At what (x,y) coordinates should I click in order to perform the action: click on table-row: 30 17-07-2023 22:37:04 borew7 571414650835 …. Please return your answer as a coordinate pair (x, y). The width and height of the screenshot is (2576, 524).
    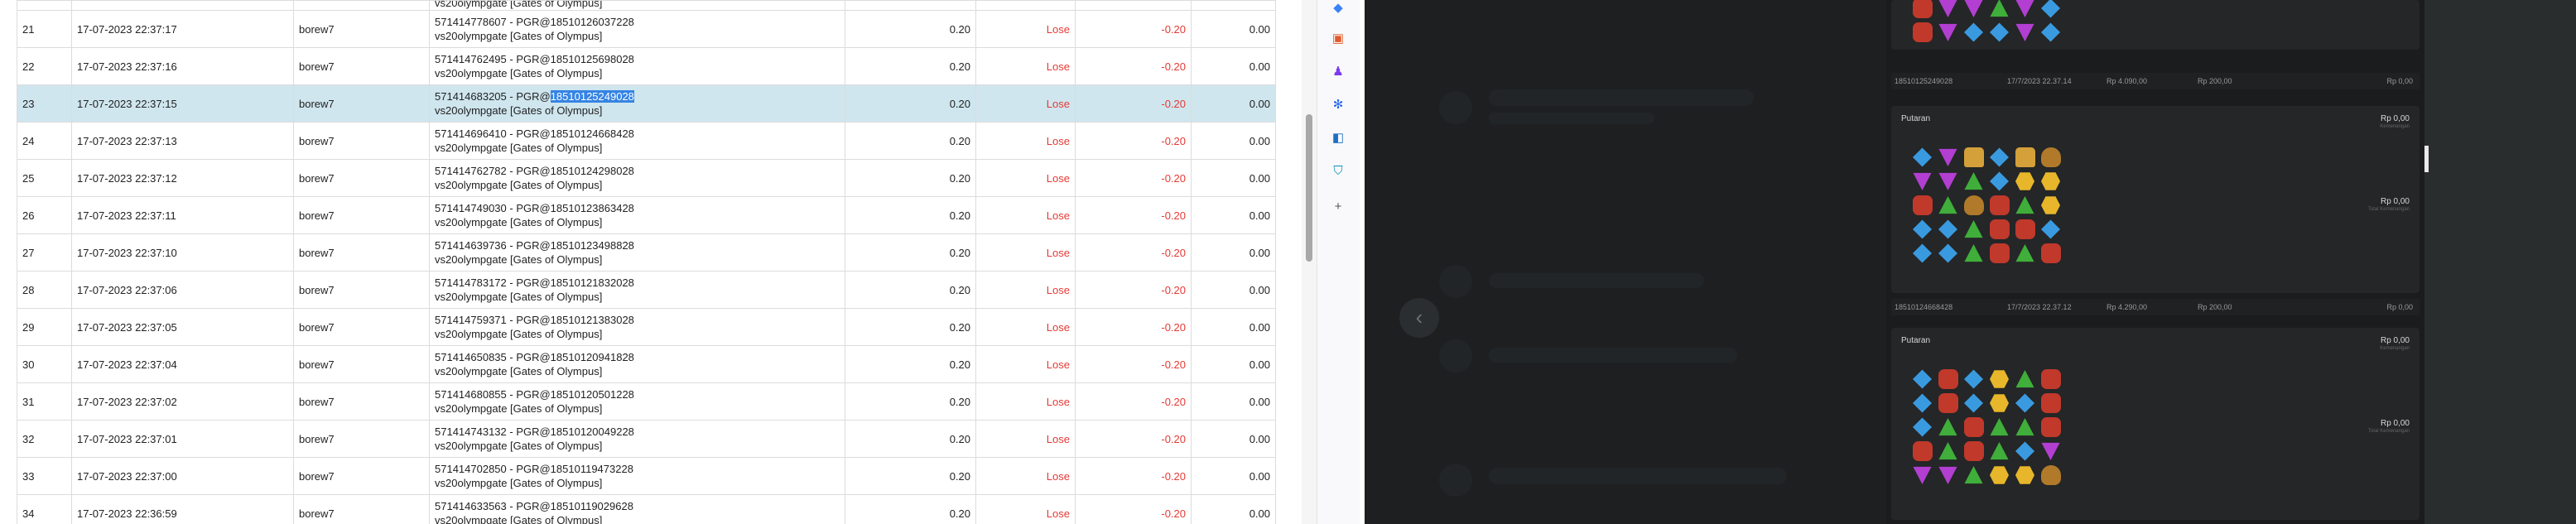
    Looking at the image, I should click on (646, 364).